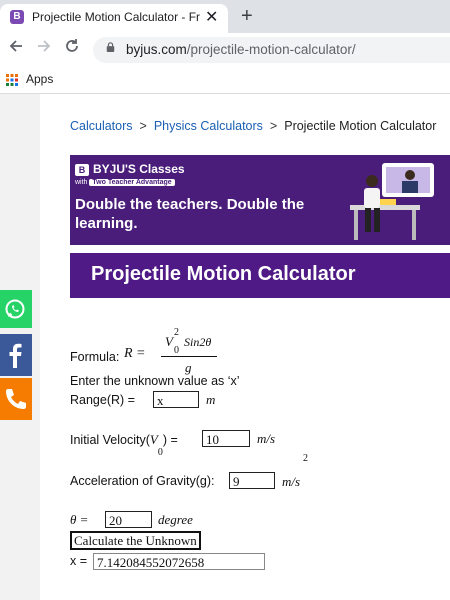 The height and width of the screenshot is (600, 450). What do you see at coordinates (153, 439) in the screenshot?
I see `velocity-label-V: V` at bounding box center [153, 439].